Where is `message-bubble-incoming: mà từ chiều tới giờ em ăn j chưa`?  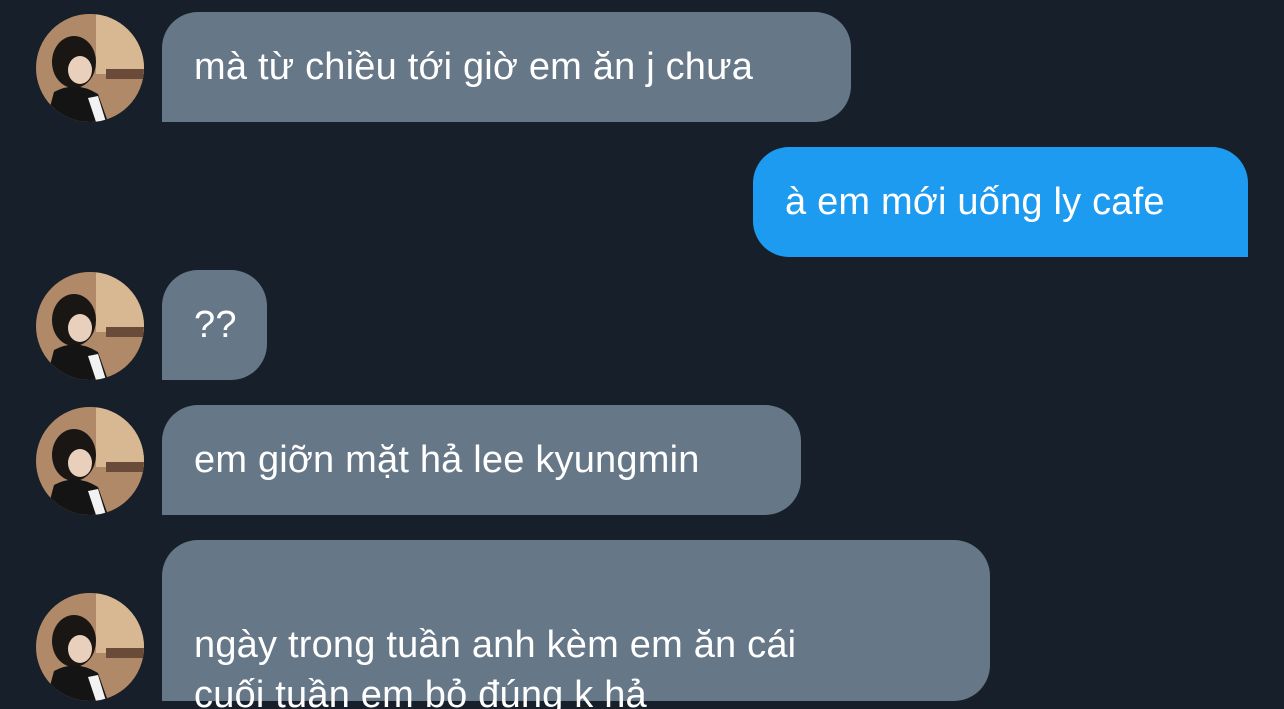 message-bubble-incoming: mà từ chiều tới giờ em ăn j chưa is located at coordinates (506, 67).